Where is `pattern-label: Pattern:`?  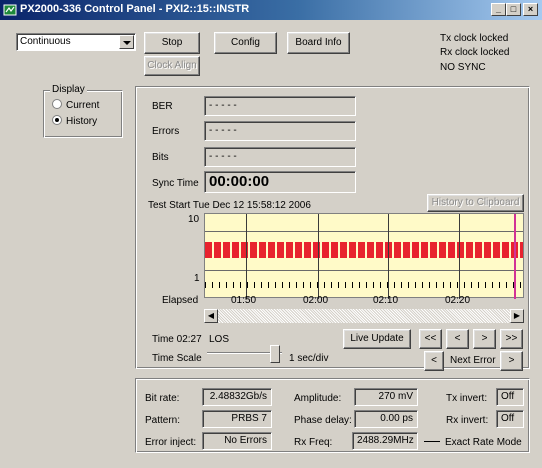 pattern-label: Pattern: is located at coordinates (163, 420).